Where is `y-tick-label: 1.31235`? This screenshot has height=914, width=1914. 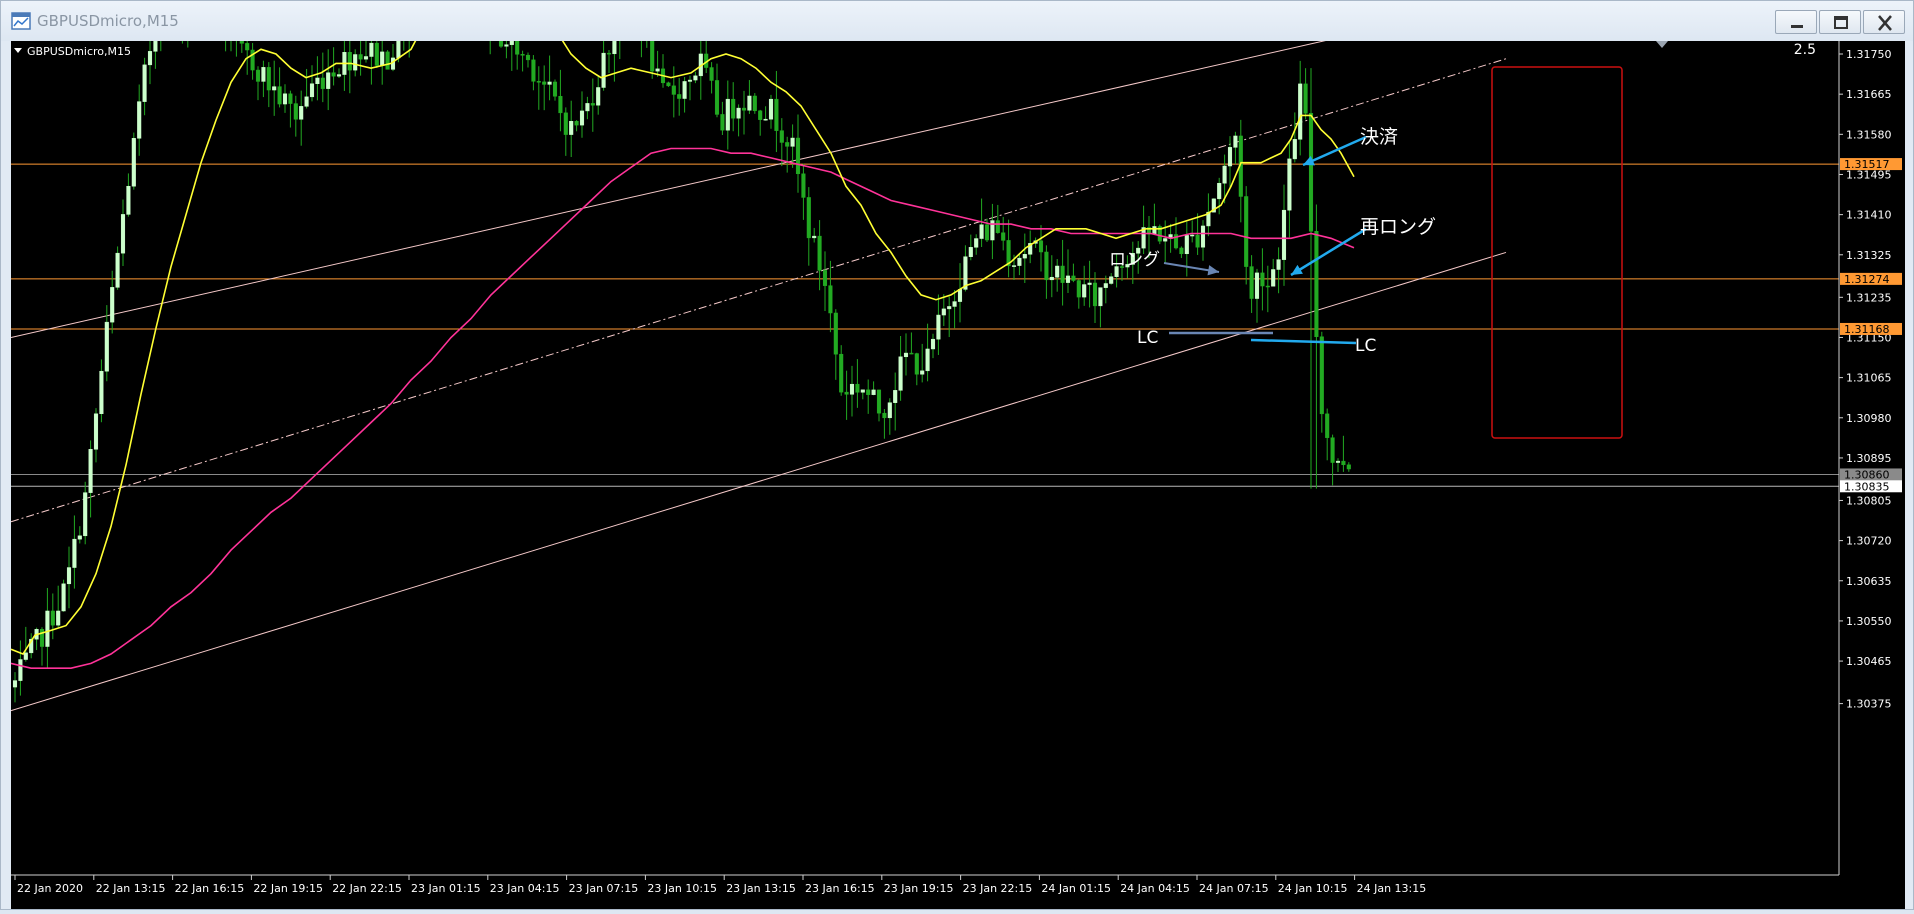
y-tick-label: 1.31235 is located at coordinates (1869, 297).